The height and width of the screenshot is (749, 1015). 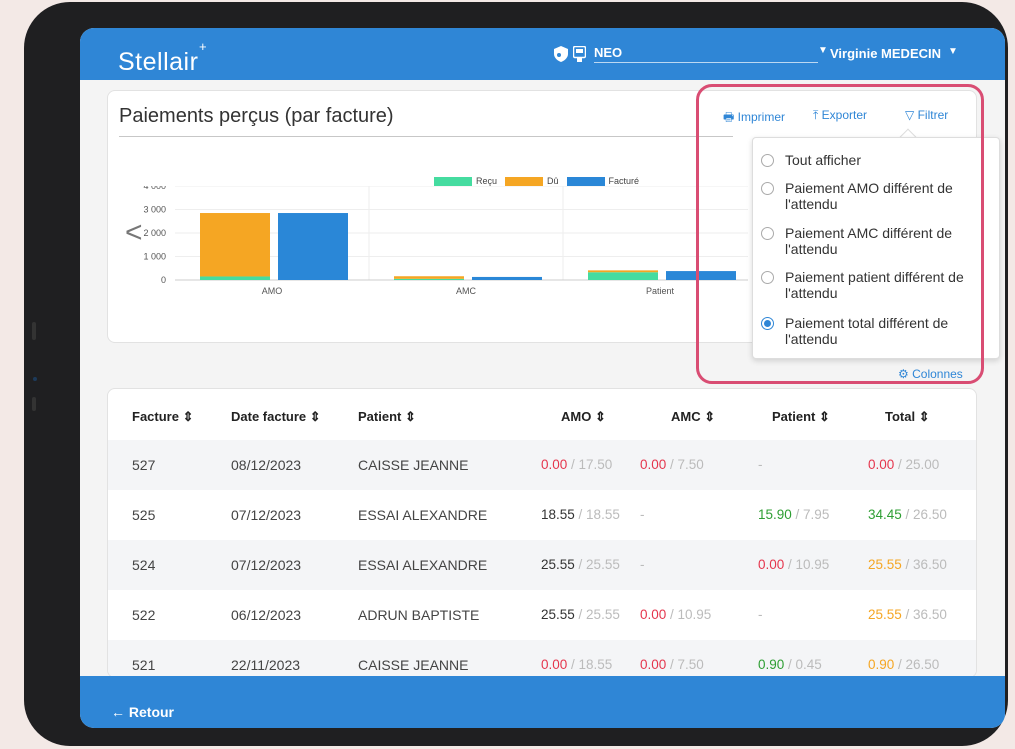 I want to click on cell-amo: 25.55 / 25.55, so click(x=580, y=614).